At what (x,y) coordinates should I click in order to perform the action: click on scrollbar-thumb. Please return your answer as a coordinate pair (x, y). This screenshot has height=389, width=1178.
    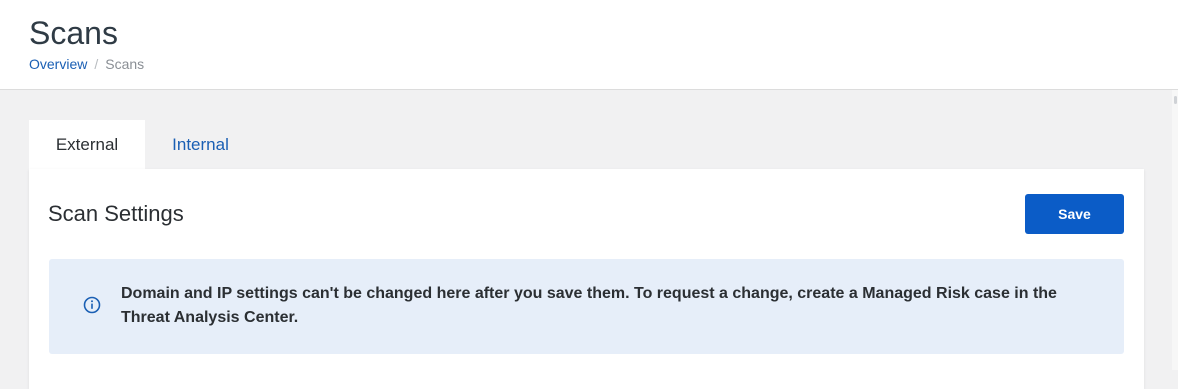
    Looking at the image, I should click on (1175, 100).